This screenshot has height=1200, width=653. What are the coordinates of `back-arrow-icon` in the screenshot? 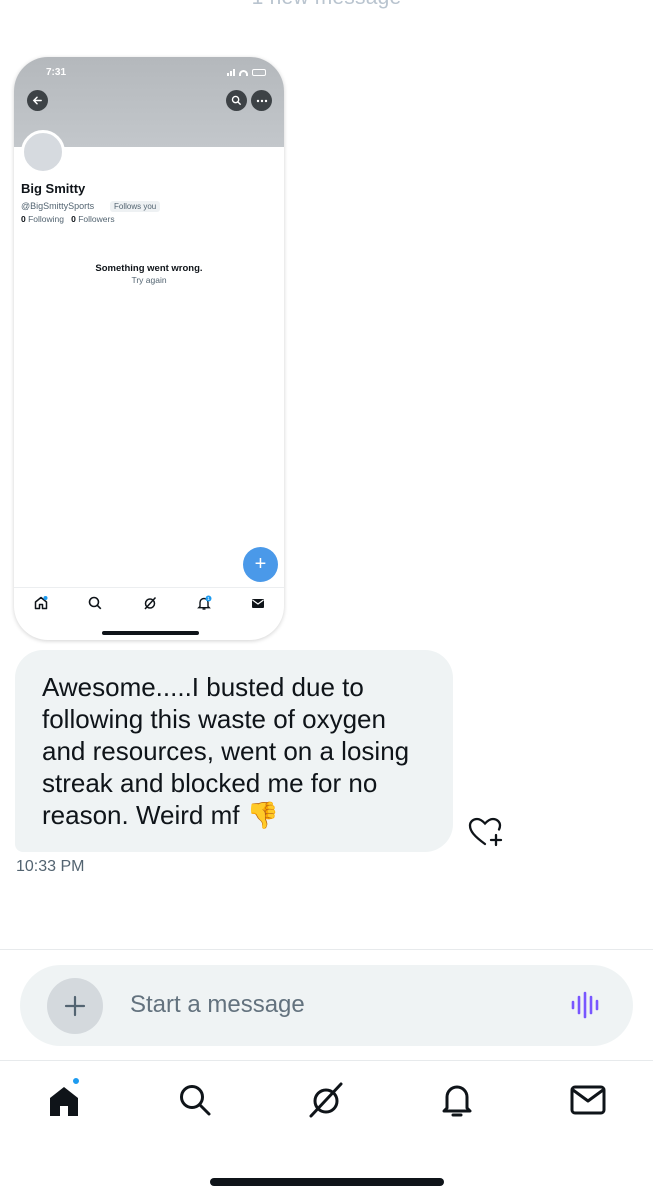 It's located at (37, 100).